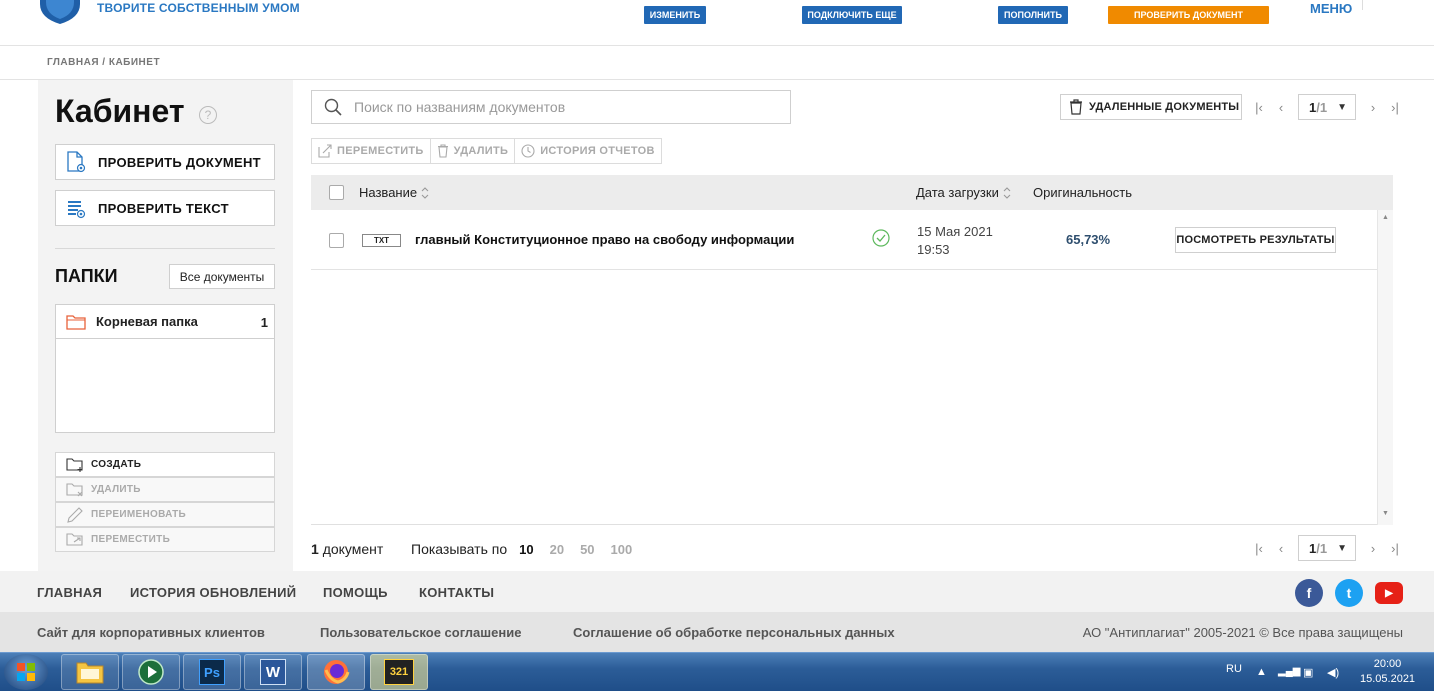 This screenshot has width=1434, height=691. What do you see at coordinates (75, 514) in the screenshot?
I see `pencil-icon` at bounding box center [75, 514].